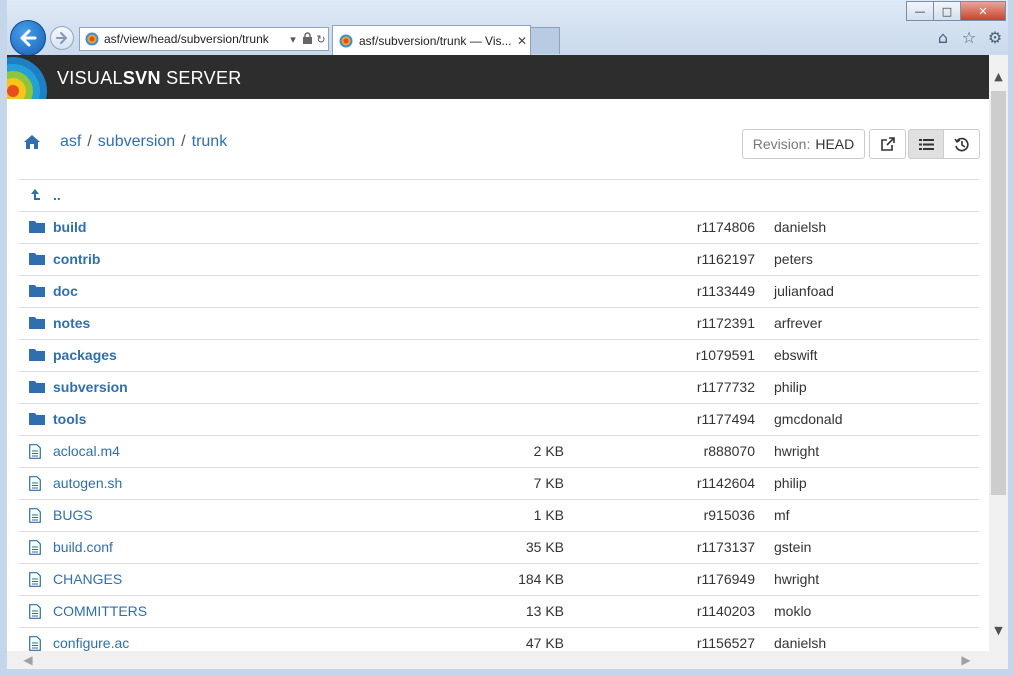  Describe the element at coordinates (920, 11) in the screenshot. I see `minimize-button: —` at that location.